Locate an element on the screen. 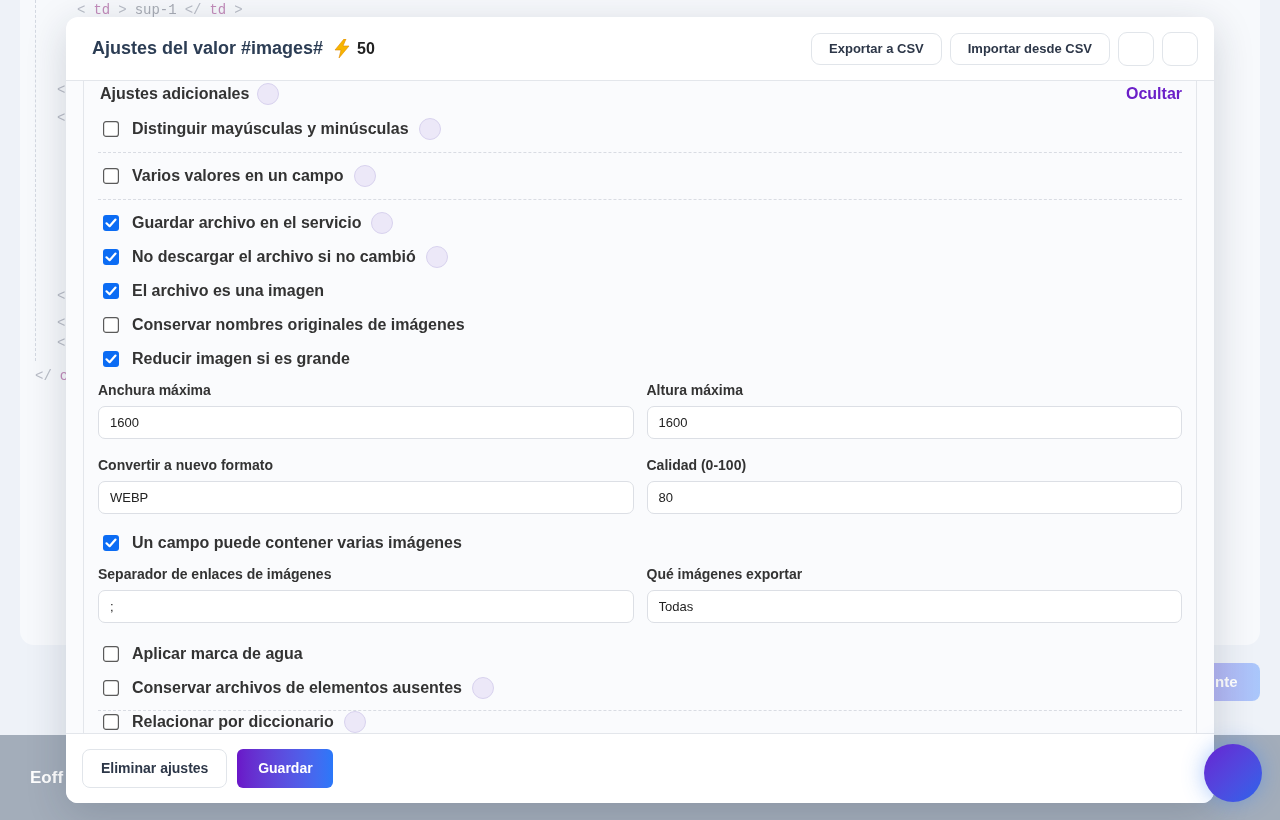 Image resolution: width=1280 pixels, height=820 pixels. checkbox-label: Varios valores en un campo is located at coordinates (238, 176).